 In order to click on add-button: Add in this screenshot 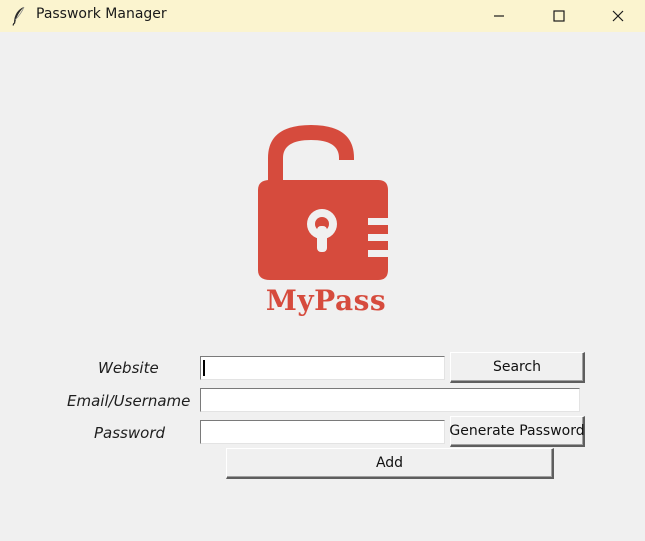, I will do `click(390, 463)`.